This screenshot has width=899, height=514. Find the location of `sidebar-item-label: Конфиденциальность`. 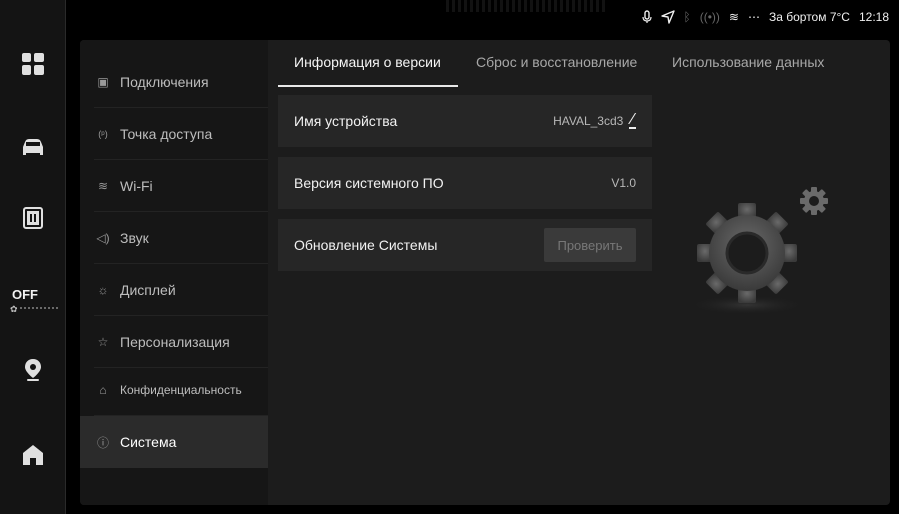

sidebar-item-label: Конфиденциальность is located at coordinates (181, 390).